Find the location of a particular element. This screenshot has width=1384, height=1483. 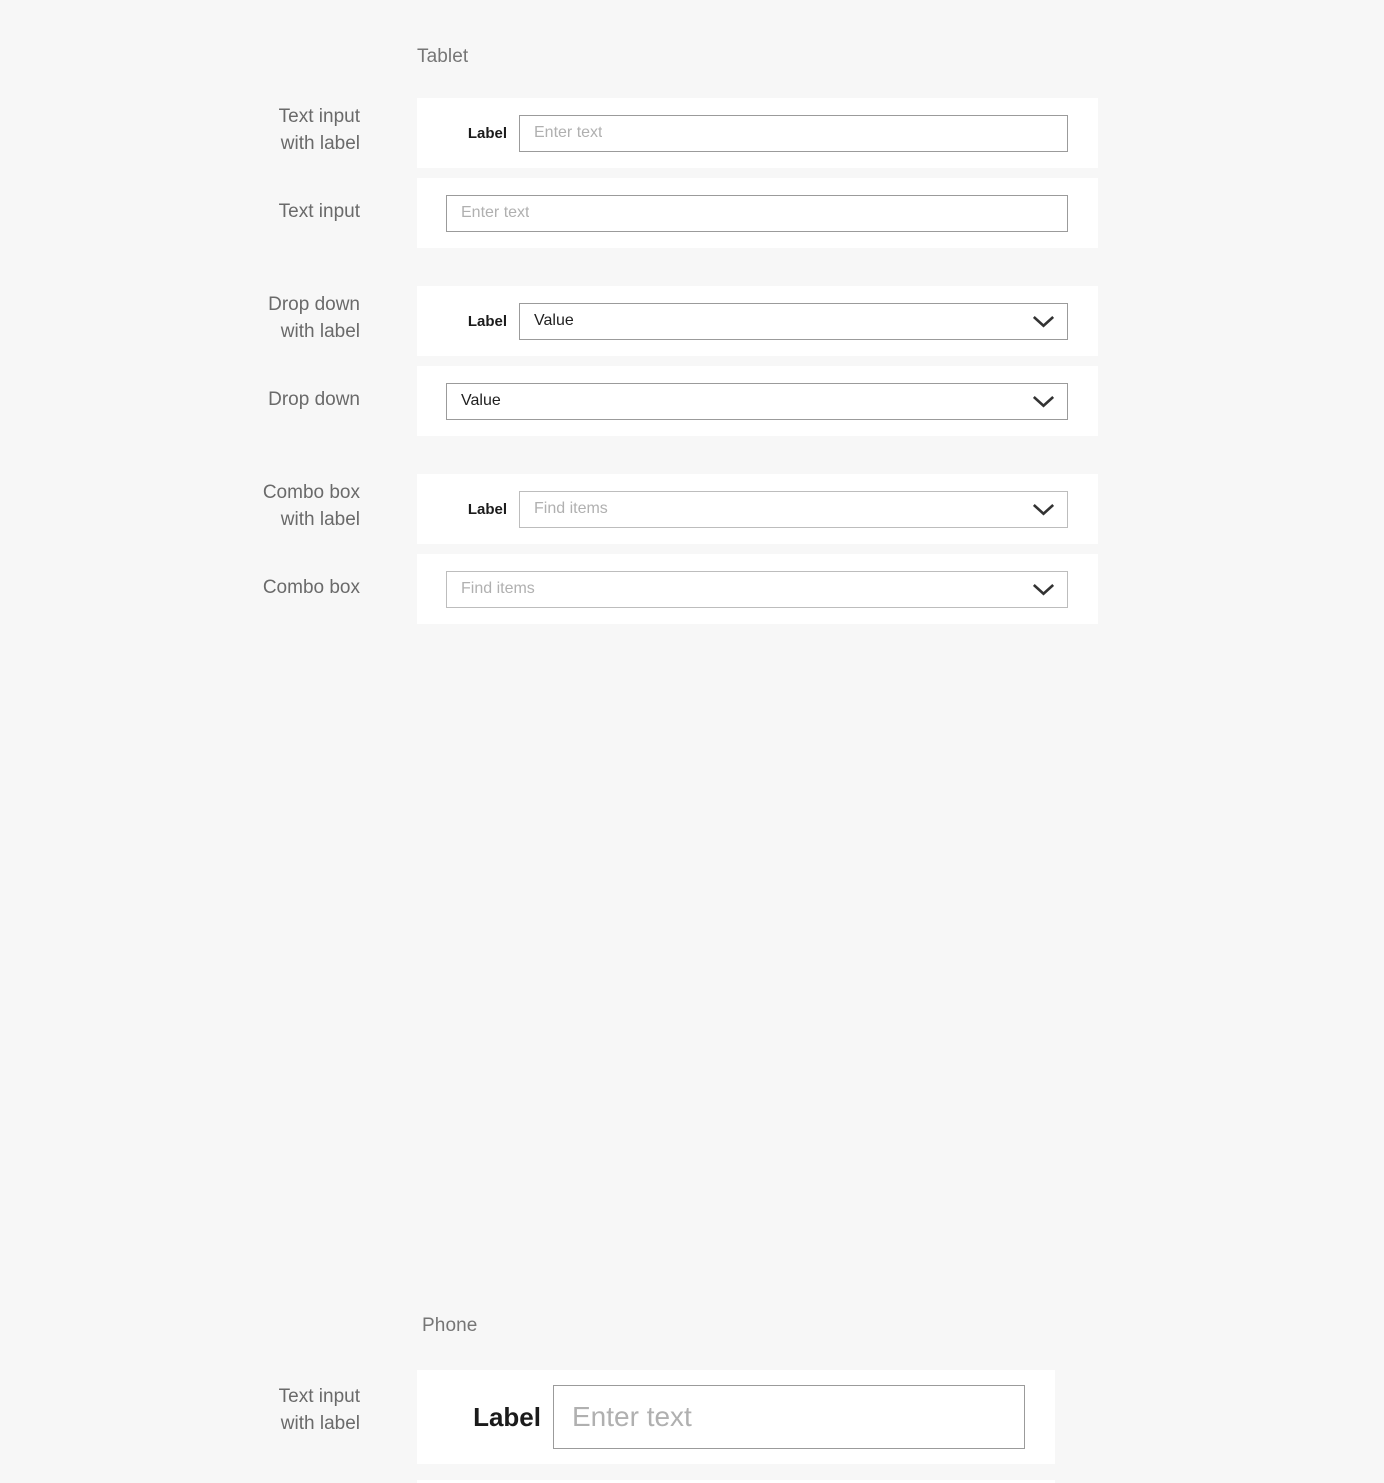

row-label-text-input: Text input is located at coordinates (319, 211).